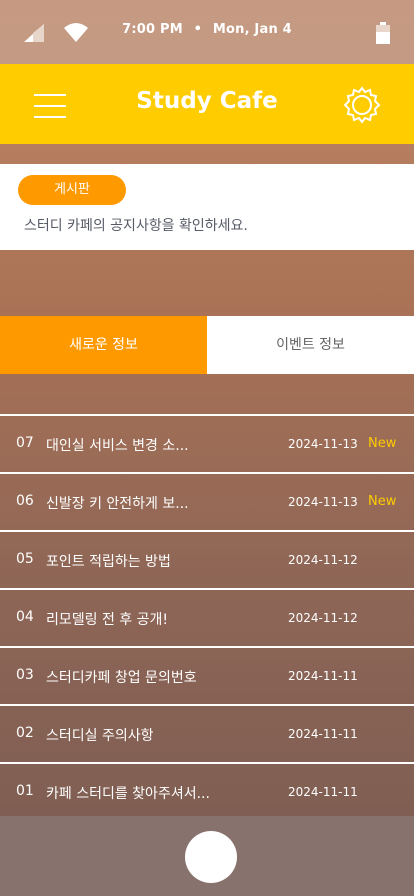 This screenshot has width=414, height=896. I want to click on table-row: 06 신발장 키 안전하게 보... 2024-11-13 New, so click(207, 501).